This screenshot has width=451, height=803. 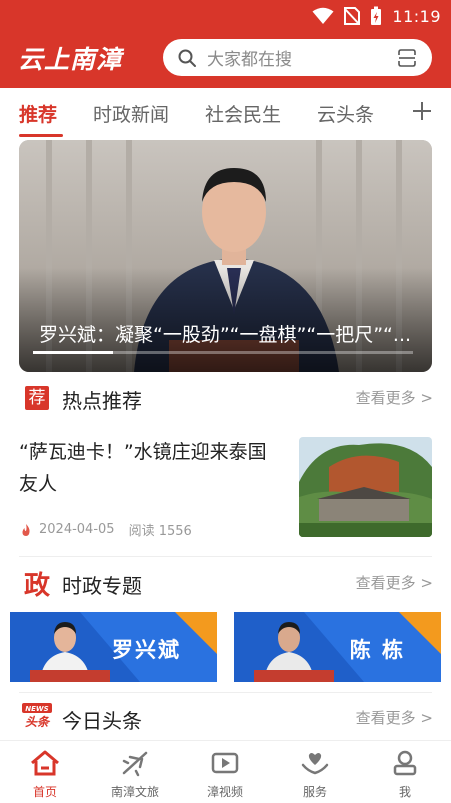 I want to click on nav-culture-travel: 南漳文旅, so click(x=135, y=772).